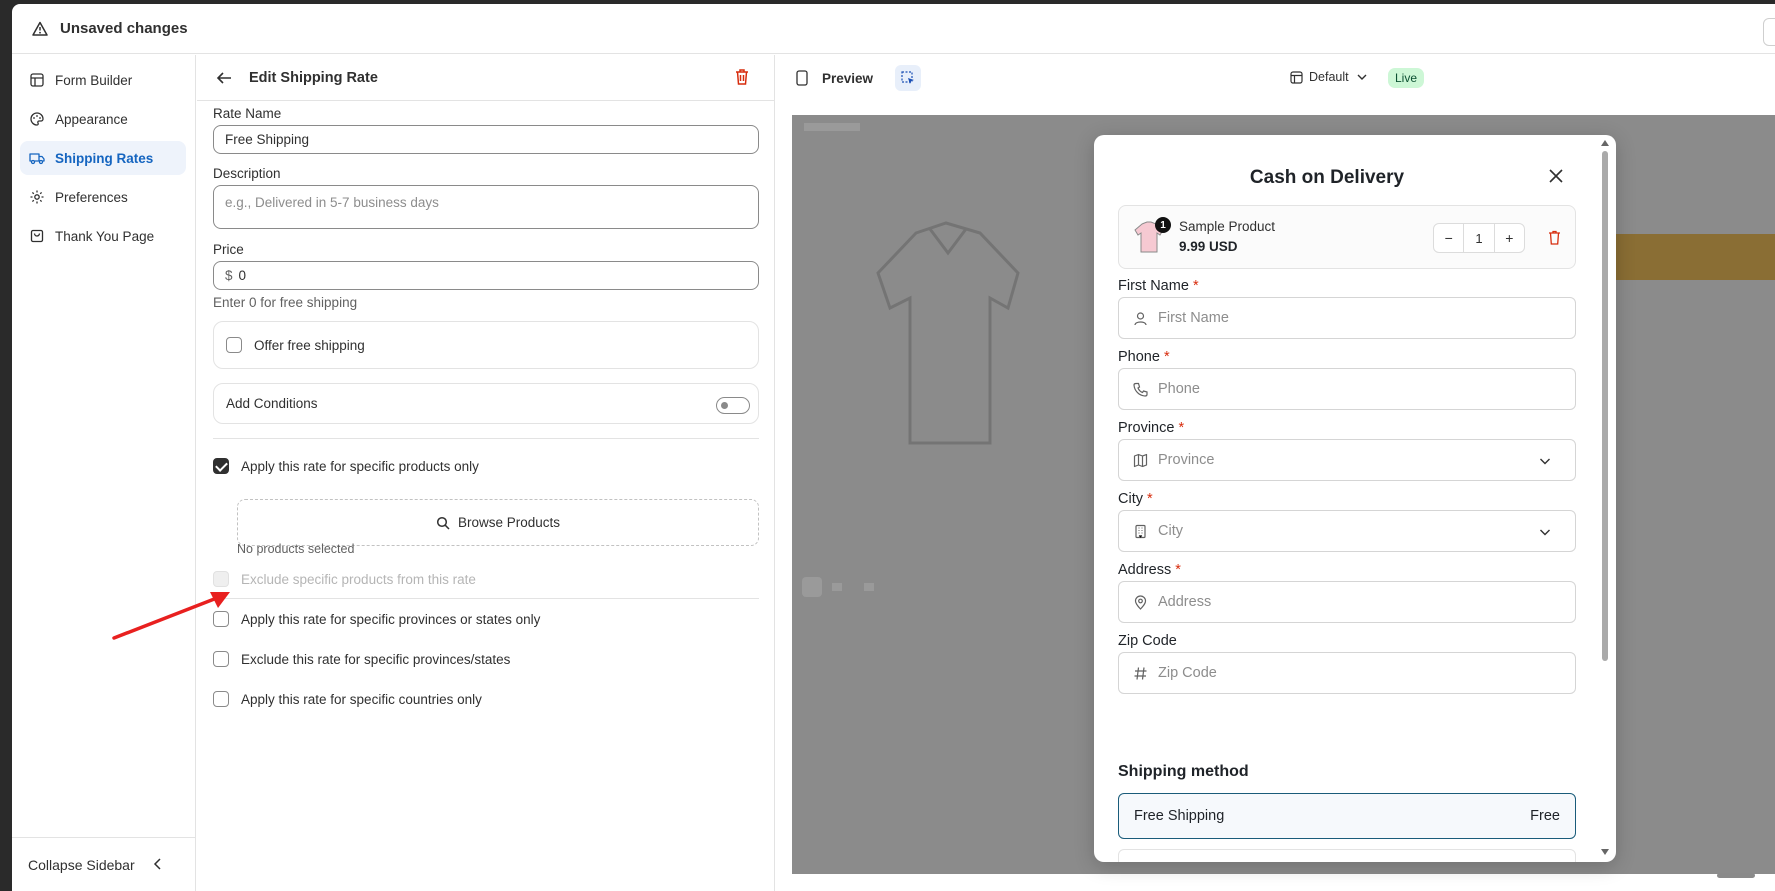  I want to click on close-icon, so click(1556, 176).